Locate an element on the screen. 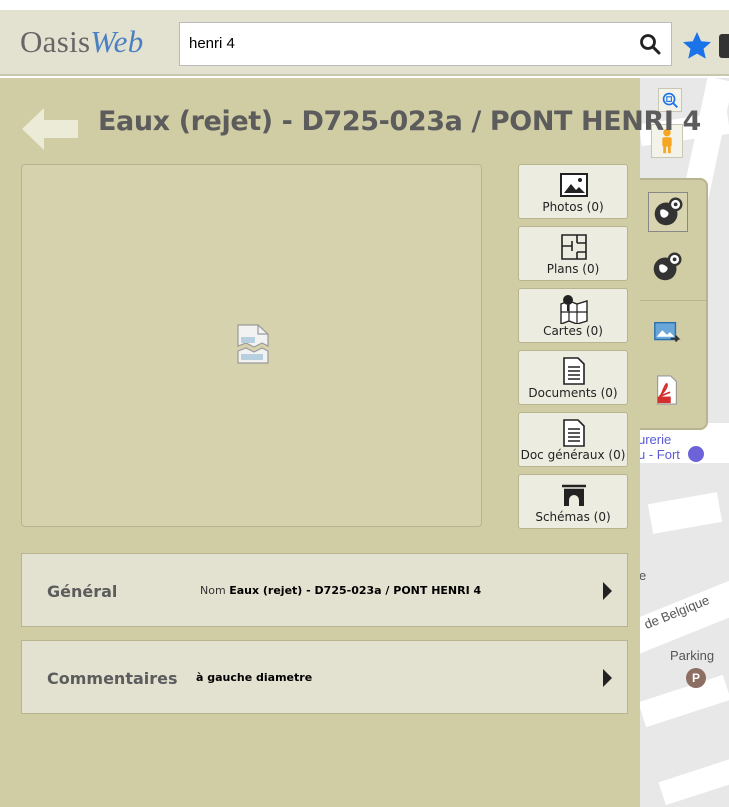 The width and height of the screenshot is (729, 807). plans-button: Plans (0) is located at coordinates (573, 253).